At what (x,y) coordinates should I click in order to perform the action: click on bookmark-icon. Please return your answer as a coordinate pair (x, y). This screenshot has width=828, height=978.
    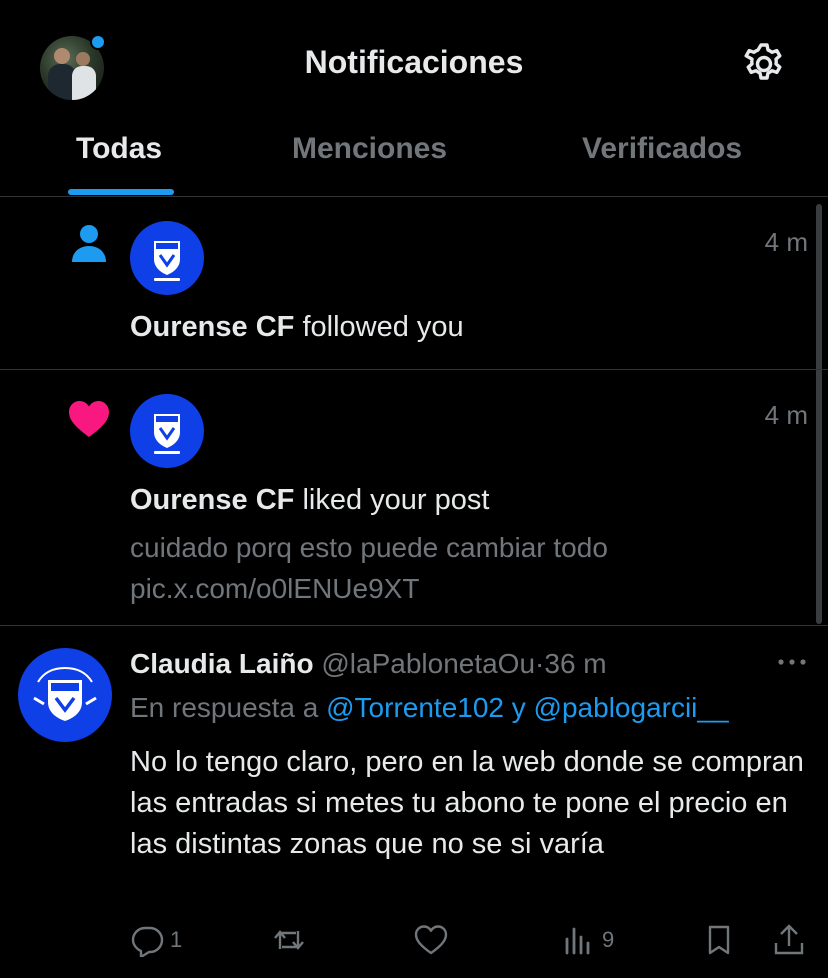
    Looking at the image, I should click on (719, 940).